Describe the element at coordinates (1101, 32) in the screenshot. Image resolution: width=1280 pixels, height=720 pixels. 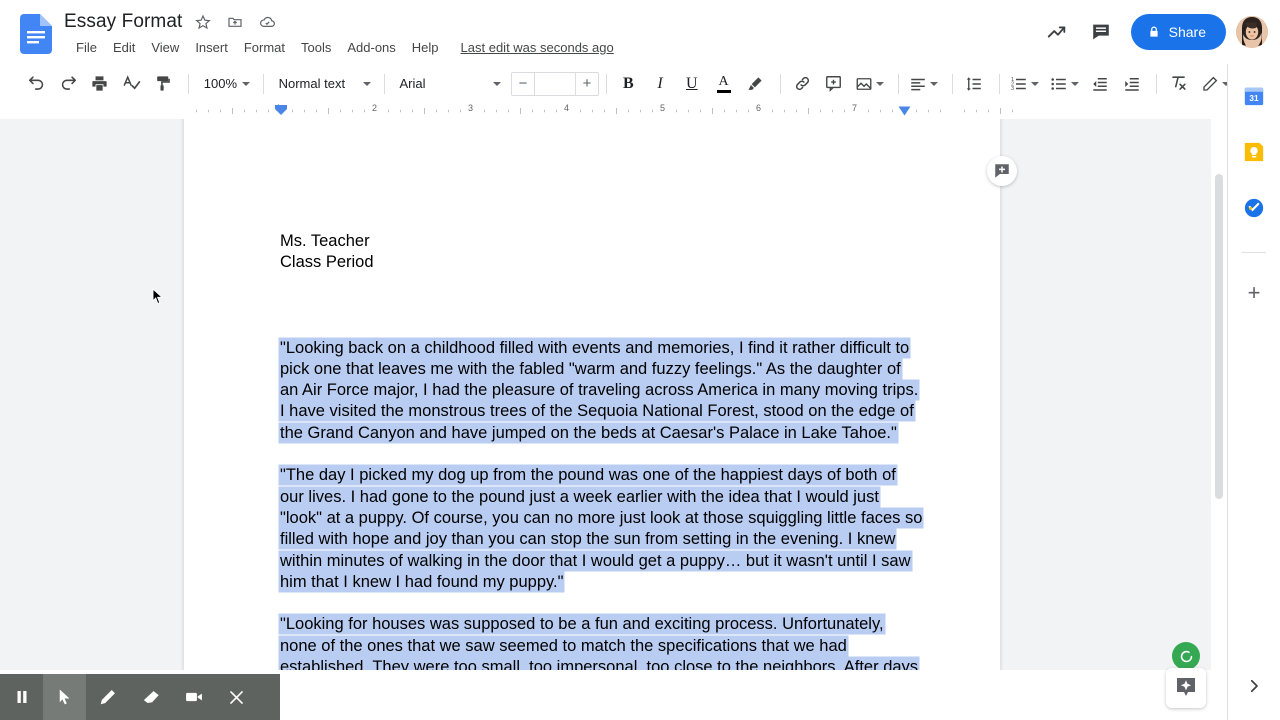
I see `comment-icon` at that location.